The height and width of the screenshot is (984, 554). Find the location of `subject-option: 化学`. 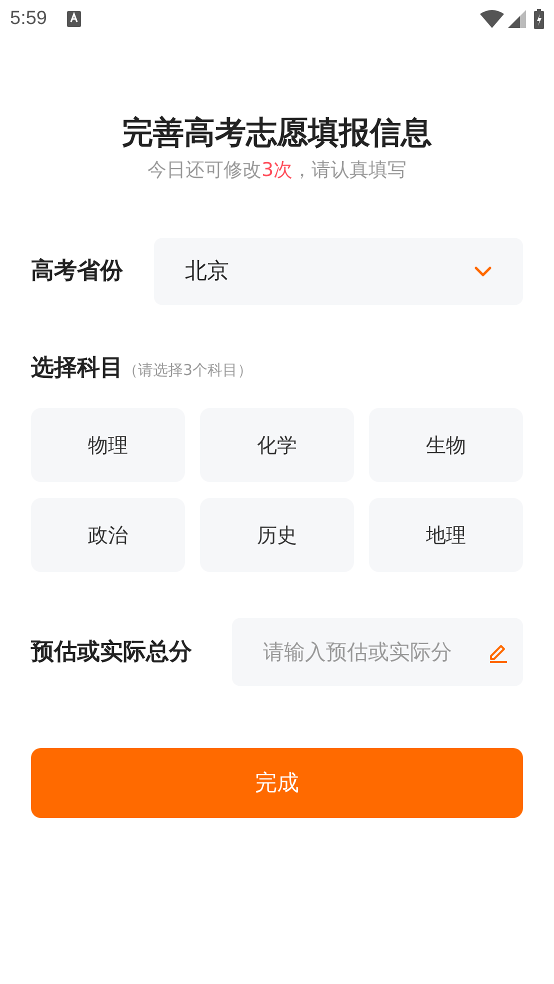

subject-option: 化学 is located at coordinates (277, 445).